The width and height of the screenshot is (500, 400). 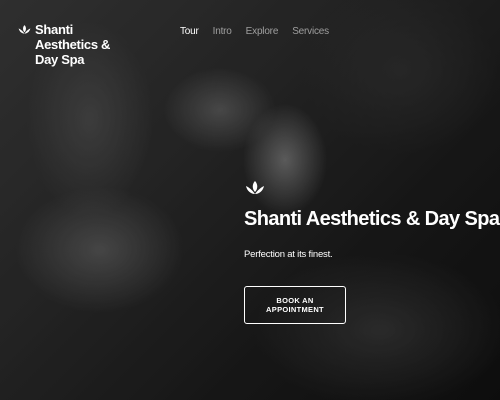 What do you see at coordinates (222, 31) in the screenshot?
I see `nav-item-intro: Intro` at bounding box center [222, 31].